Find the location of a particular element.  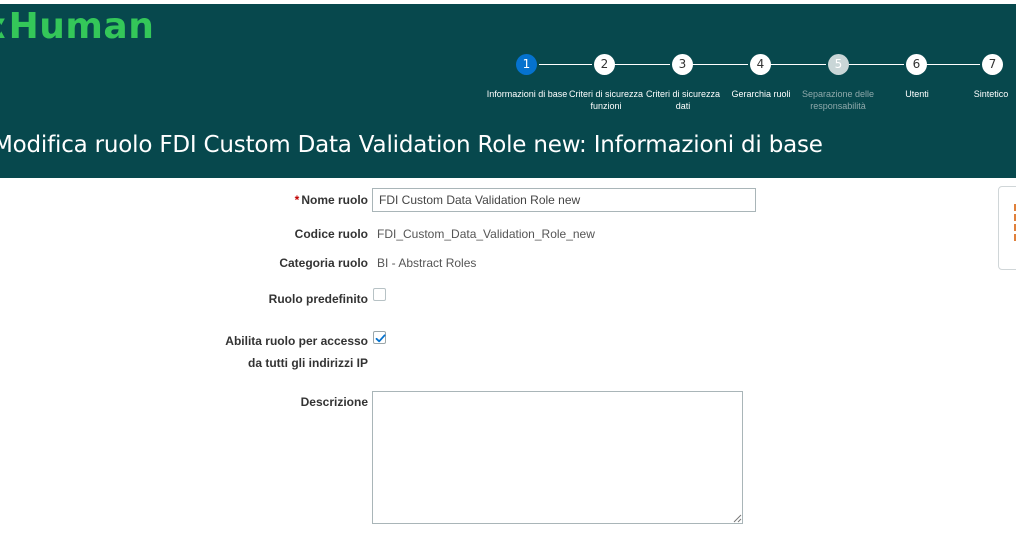

train-step-5-label: Separazione delle responsabilità is located at coordinates (838, 100).